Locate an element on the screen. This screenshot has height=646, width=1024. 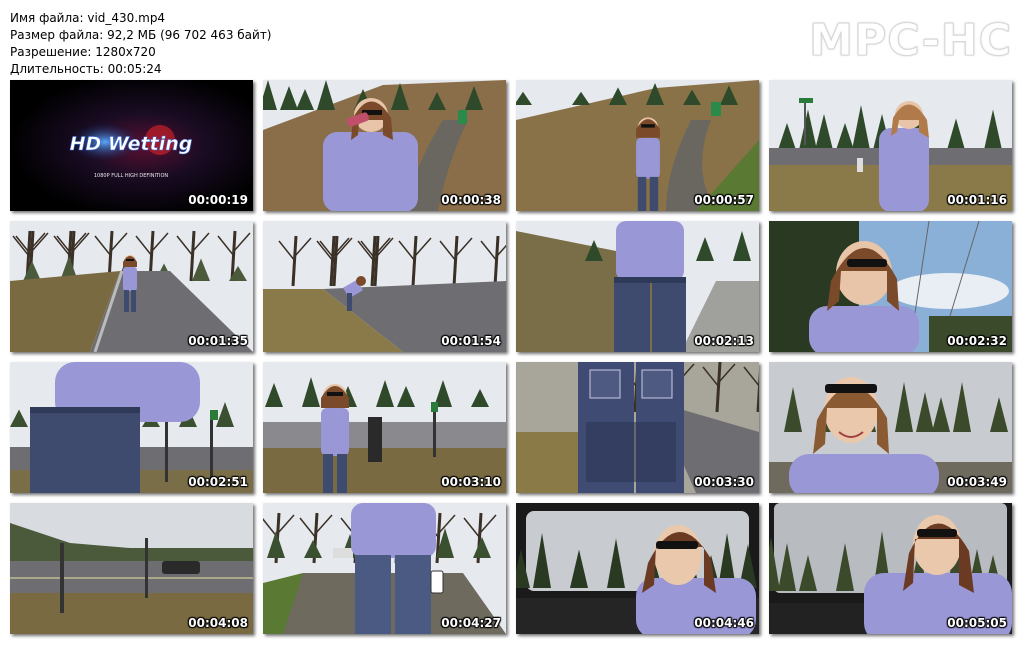
thumbnail-face-closeup-sky: 00:02:32 is located at coordinates (890, 286).